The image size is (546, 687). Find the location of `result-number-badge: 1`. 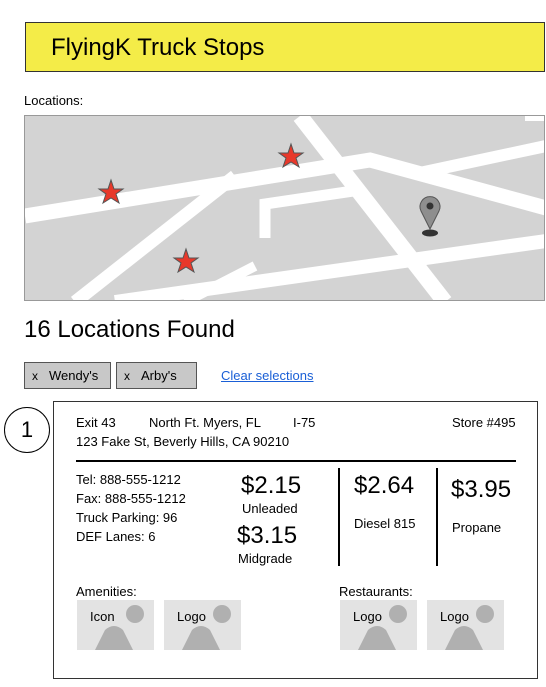

result-number-badge: 1 is located at coordinates (27, 430).